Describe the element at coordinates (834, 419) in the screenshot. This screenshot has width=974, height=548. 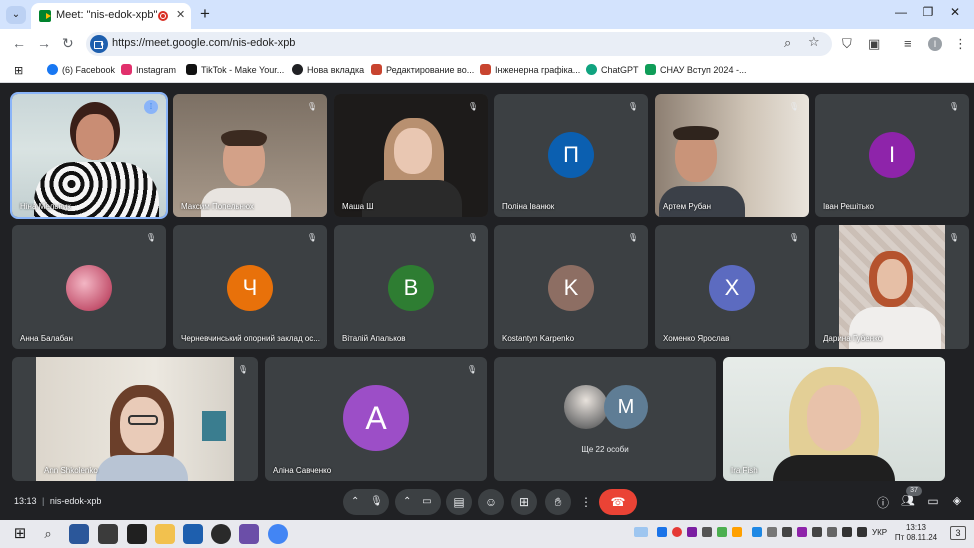
I see `video-tile: Ira Fish` at that location.